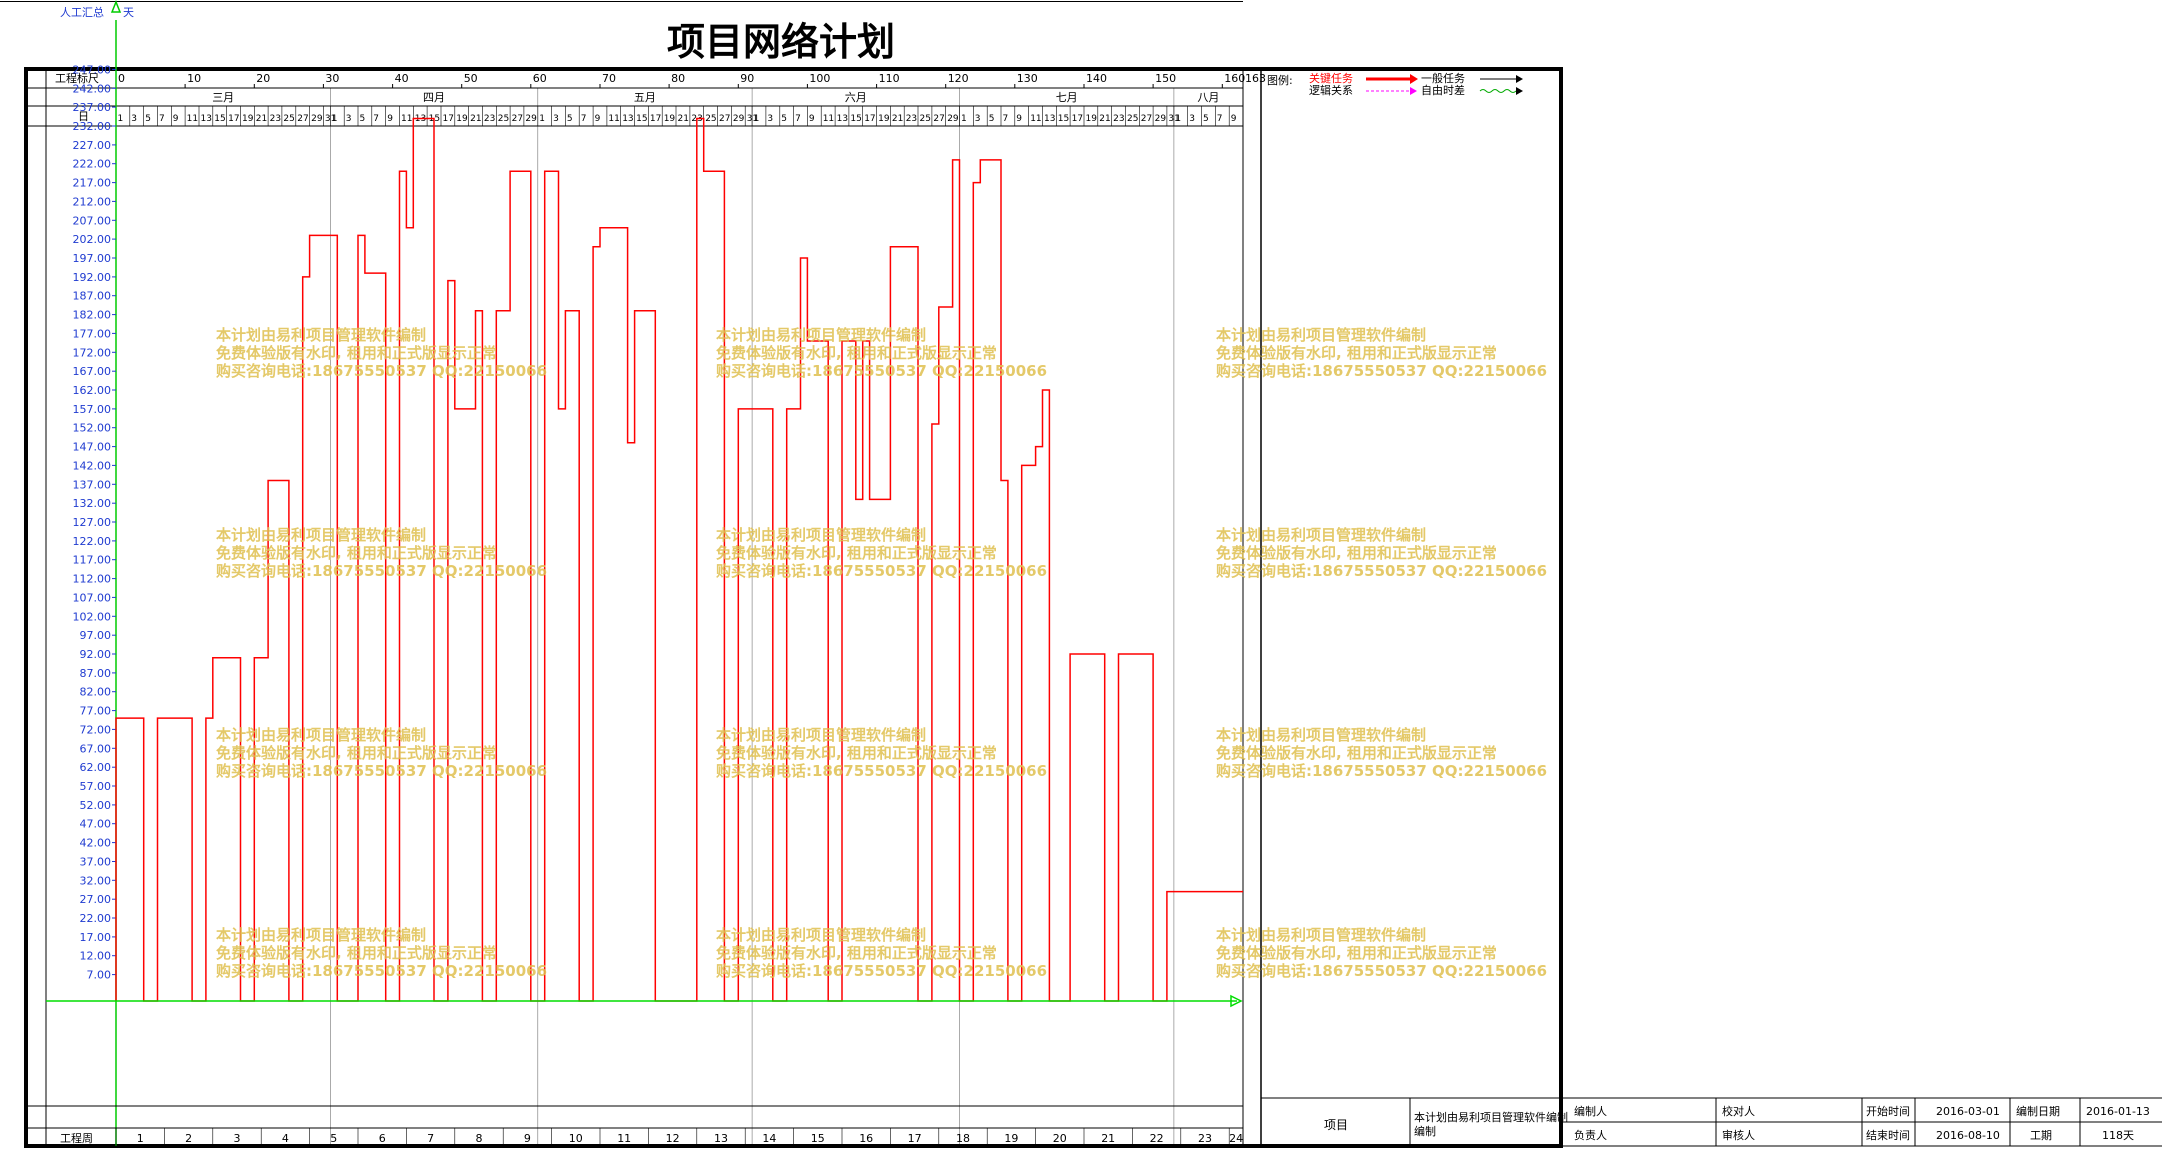 The width and height of the screenshot is (2162, 1154). I want to click on x-tick-label: 80, so click(678, 78).